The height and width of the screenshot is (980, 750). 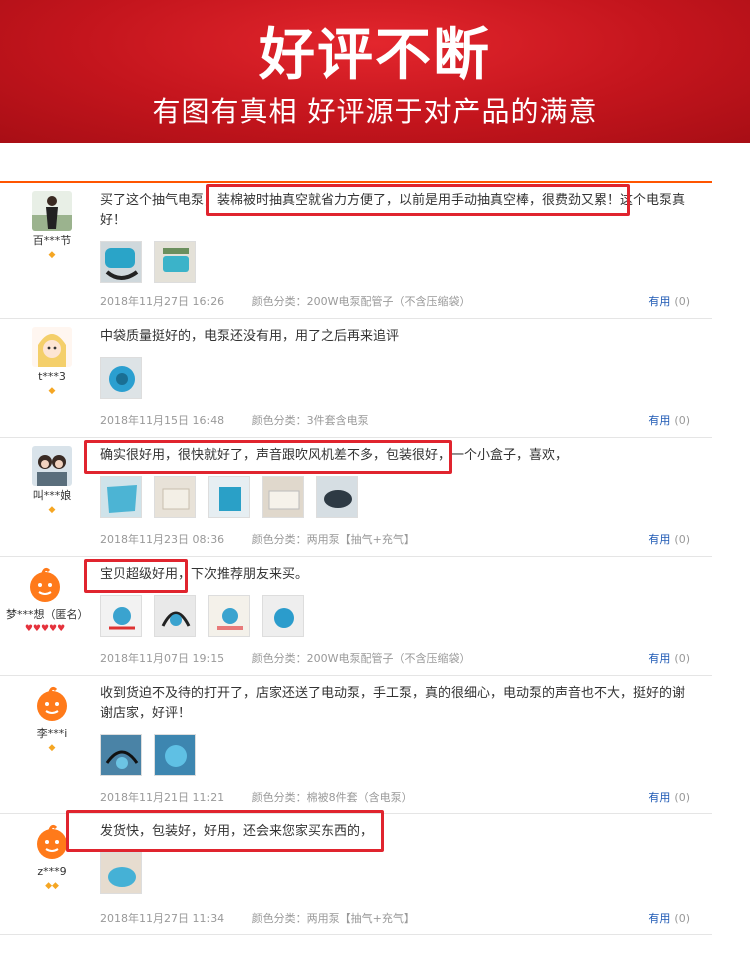 What do you see at coordinates (162, 658) in the screenshot?
I see `review-date: 2018年11月07日 19:15` at bounding box center [162, 658].